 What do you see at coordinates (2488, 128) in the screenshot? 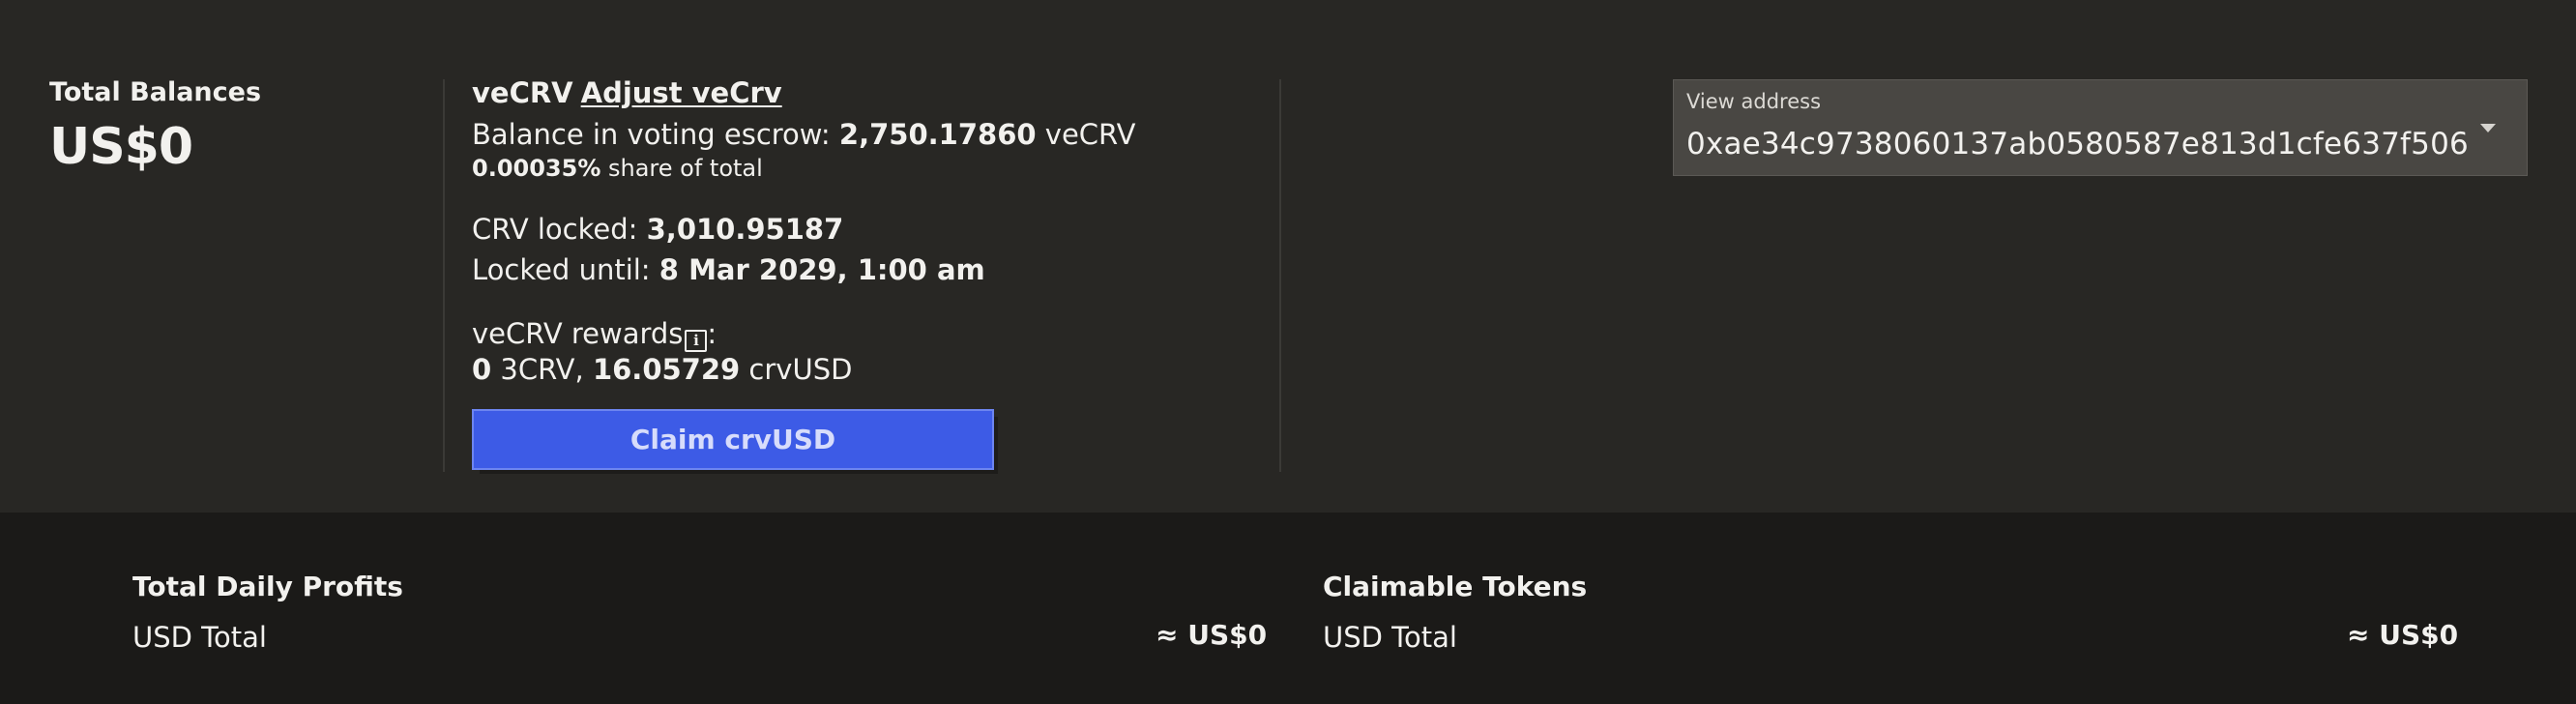
I see `chevron-down-icon` at bounding box center [2488, 128].